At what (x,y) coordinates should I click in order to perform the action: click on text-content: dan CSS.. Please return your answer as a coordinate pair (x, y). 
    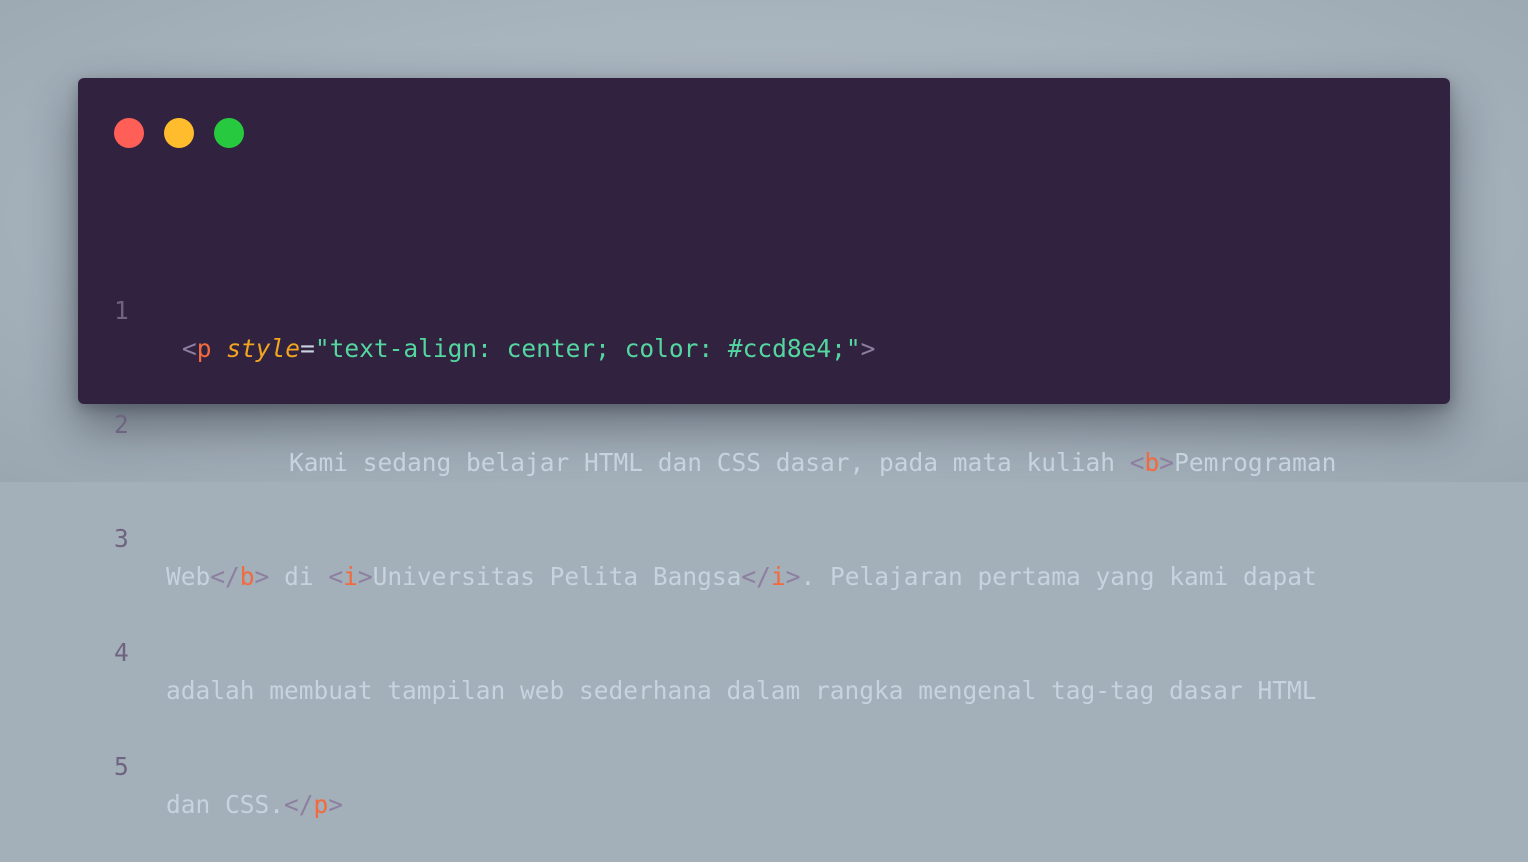
    Looking at the image, I should click on (225, 804).